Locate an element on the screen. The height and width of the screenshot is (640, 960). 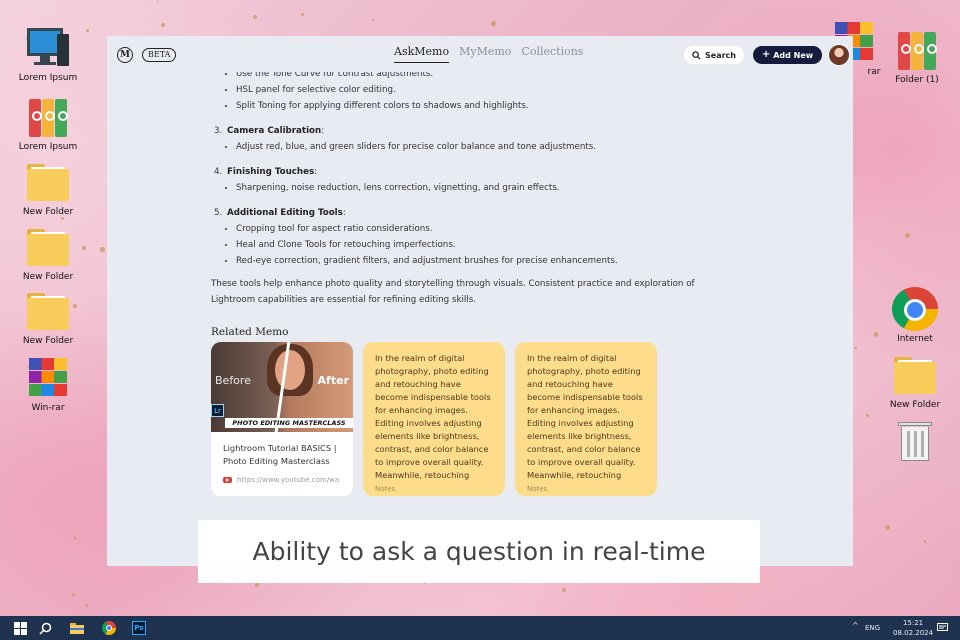
search-button-label: Search is located at coordinates (720, 55).